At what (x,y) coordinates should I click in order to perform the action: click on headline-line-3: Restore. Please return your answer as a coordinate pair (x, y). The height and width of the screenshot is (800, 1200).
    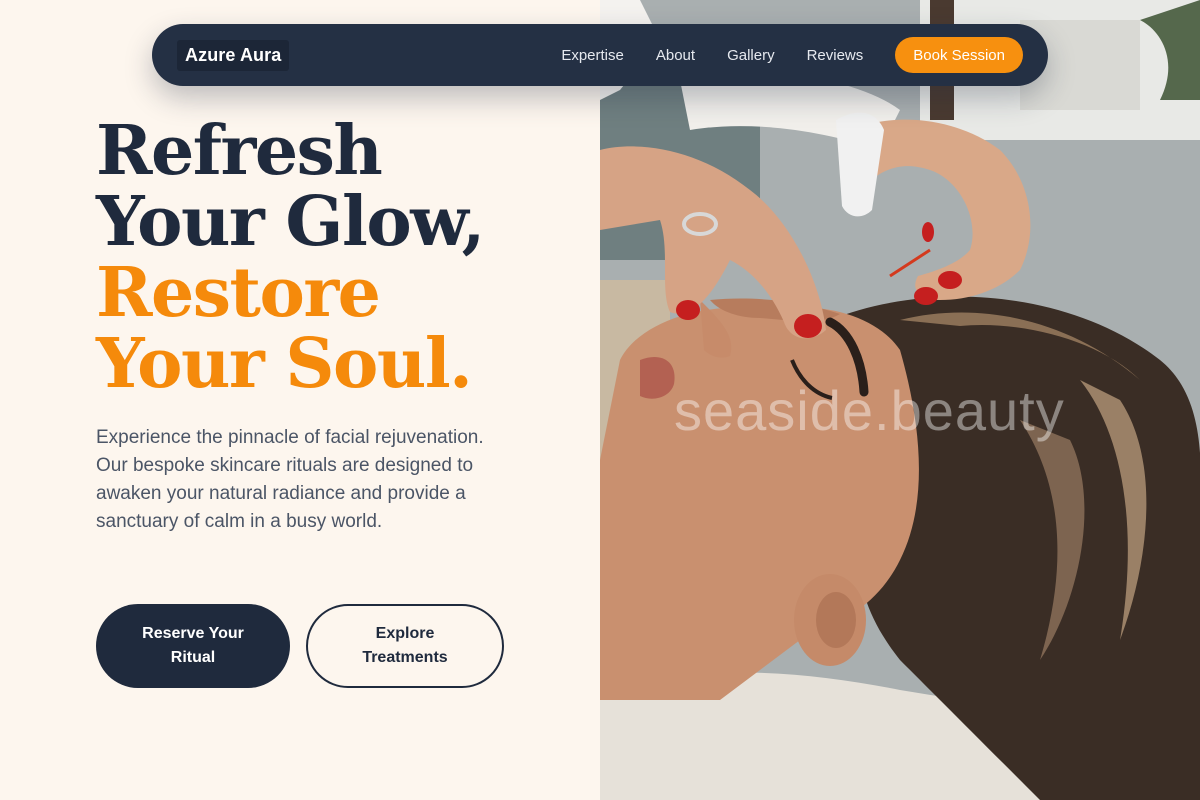
    Looking at the image, I should click on (238, 293).